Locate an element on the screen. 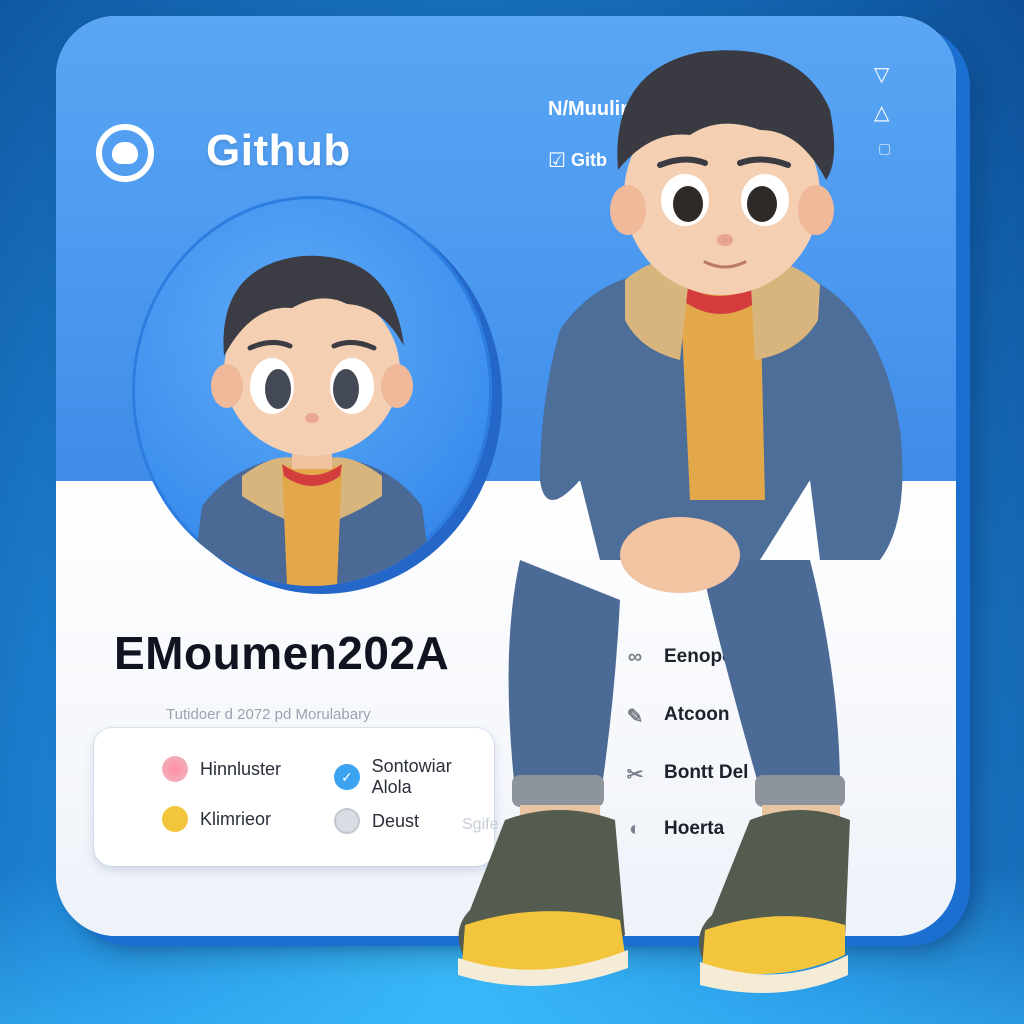 The width and height of the screenshot is (1024, 1024). info-item-3: Klimrieor is located at coordinates (216, 819).